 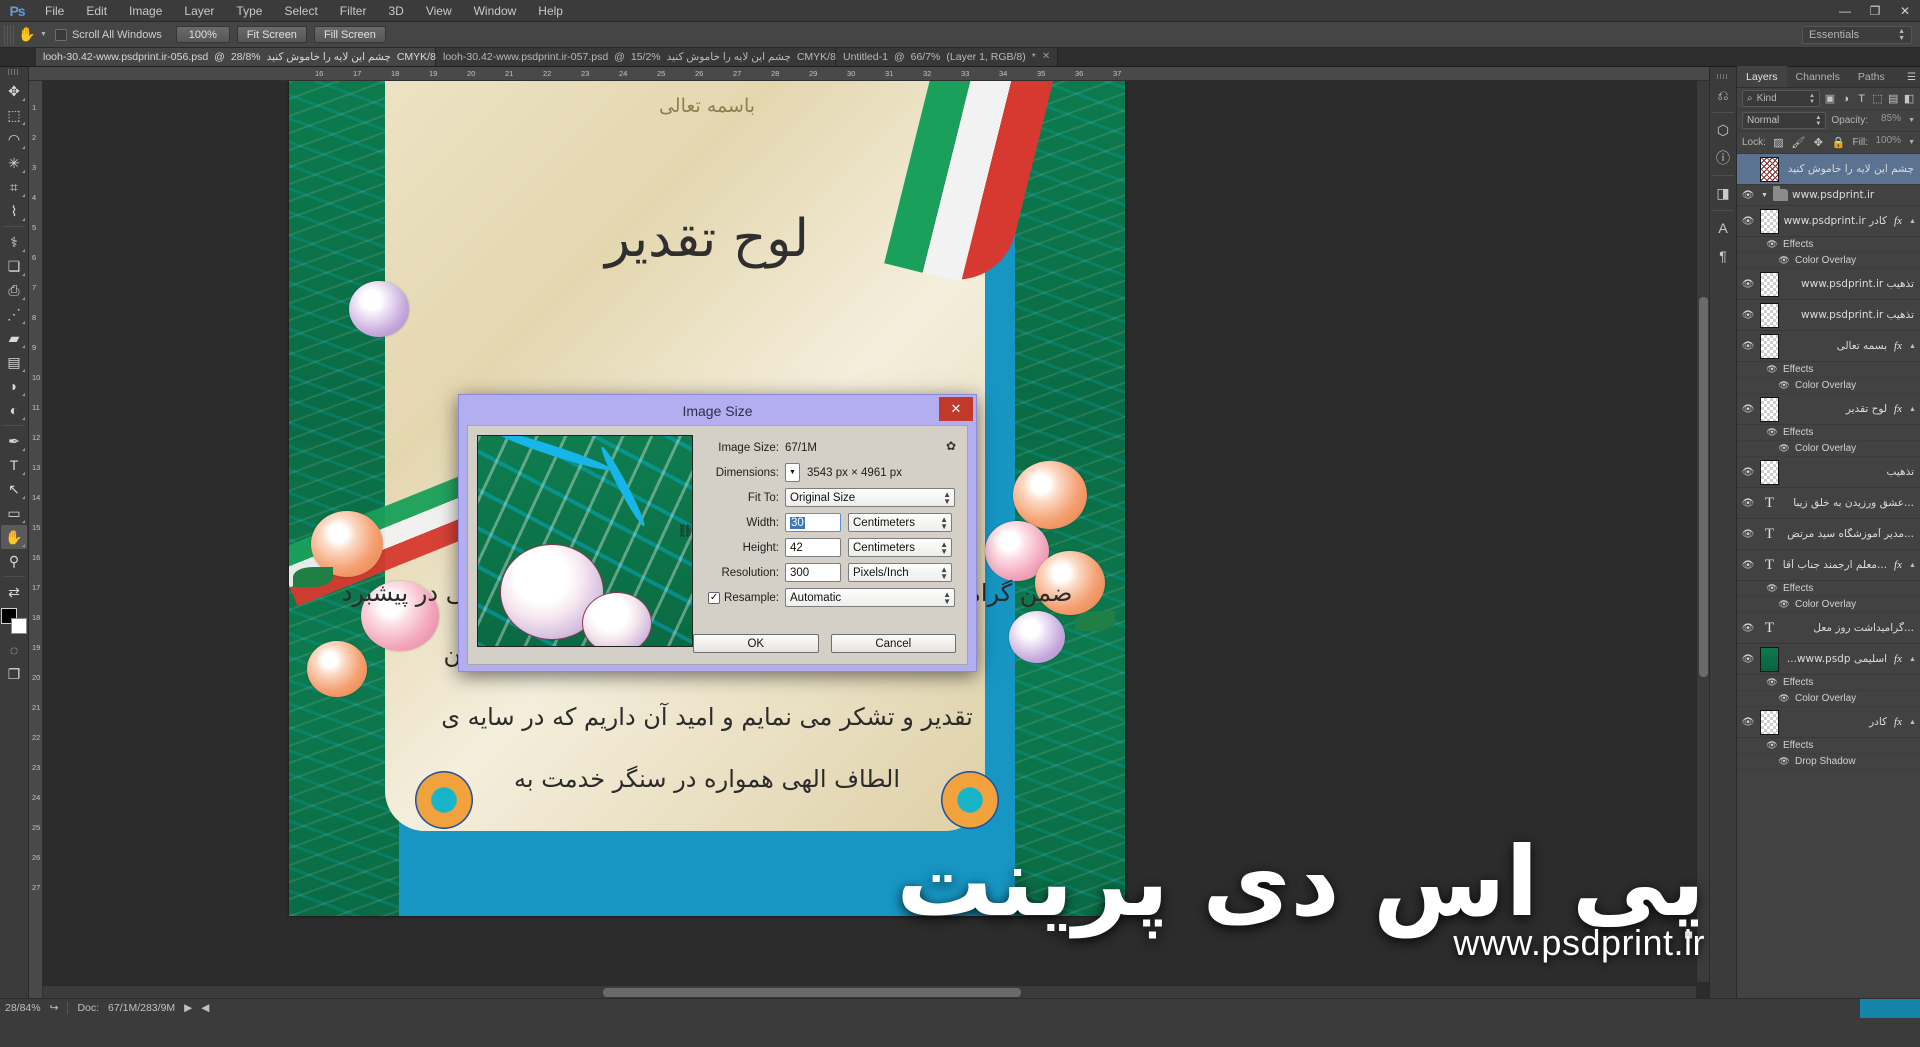 I want to click on layer-name: چشم این لایه را خاموش کنید, so click(x=1850, y=169).